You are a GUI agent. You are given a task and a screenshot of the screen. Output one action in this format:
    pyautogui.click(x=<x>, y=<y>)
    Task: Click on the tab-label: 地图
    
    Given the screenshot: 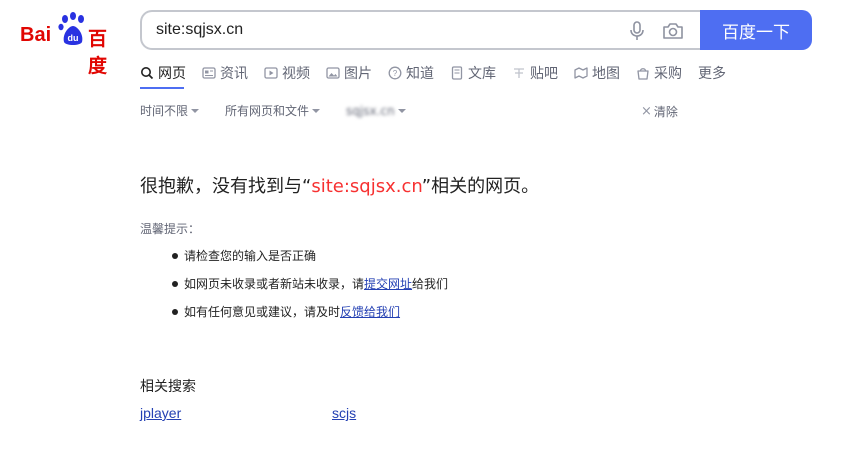 What is the action you would take?
    pyautogui.click(x=606, y=74)
    